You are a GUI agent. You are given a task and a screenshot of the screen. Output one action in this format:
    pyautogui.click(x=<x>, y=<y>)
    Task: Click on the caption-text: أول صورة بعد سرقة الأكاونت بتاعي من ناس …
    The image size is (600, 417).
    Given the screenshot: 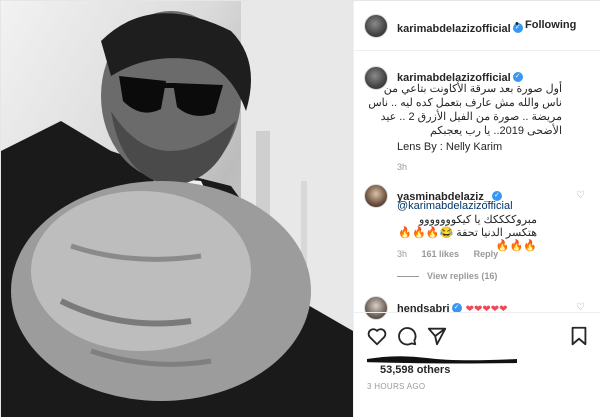 What is the action you would take?
    pyautogui.click(x=465, y=110)
    